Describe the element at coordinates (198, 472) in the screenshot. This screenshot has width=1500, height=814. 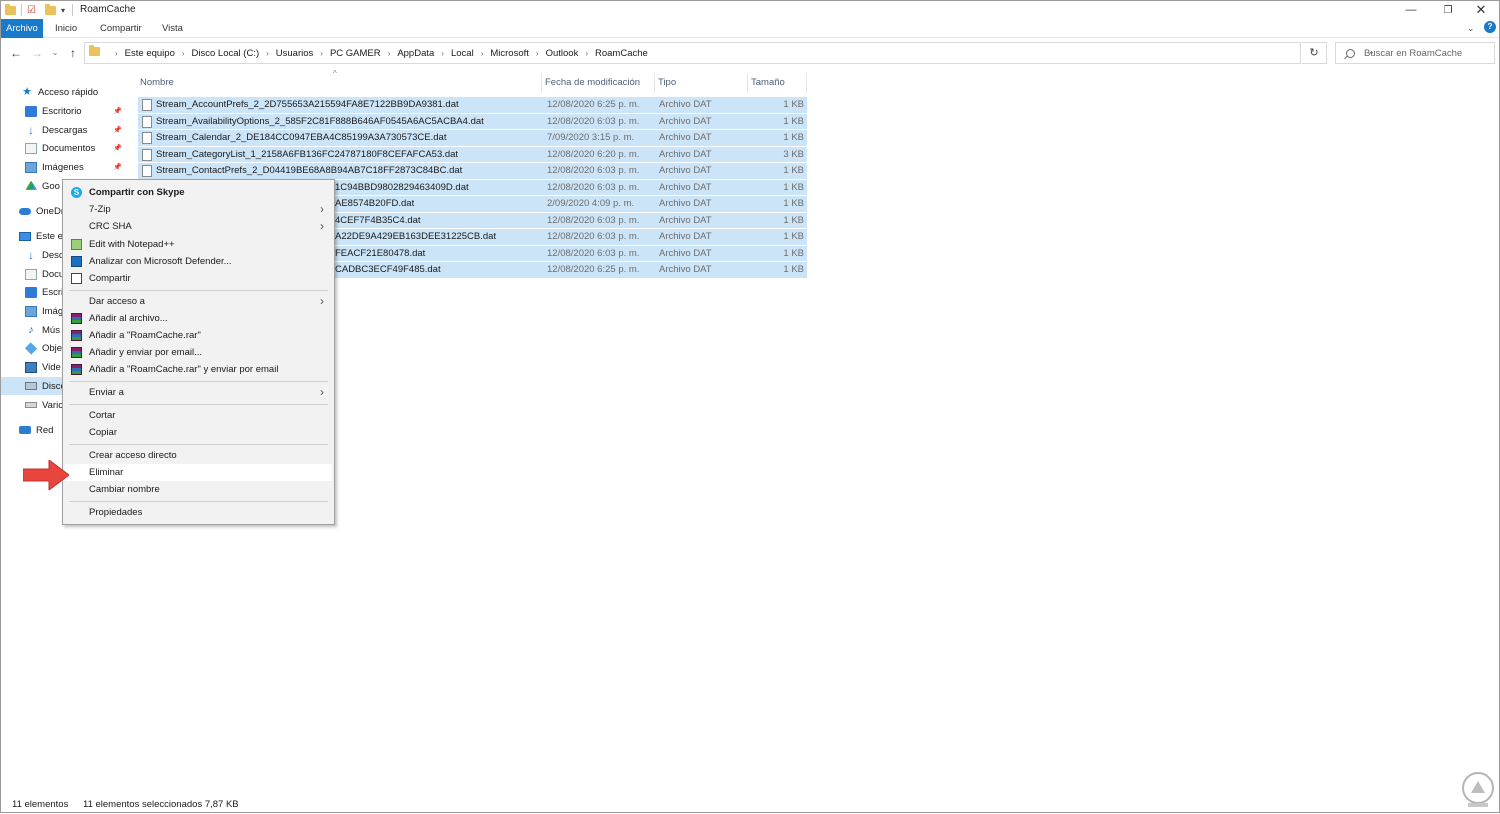
I see `menu-item-eliminar: Eliminar` at that location.